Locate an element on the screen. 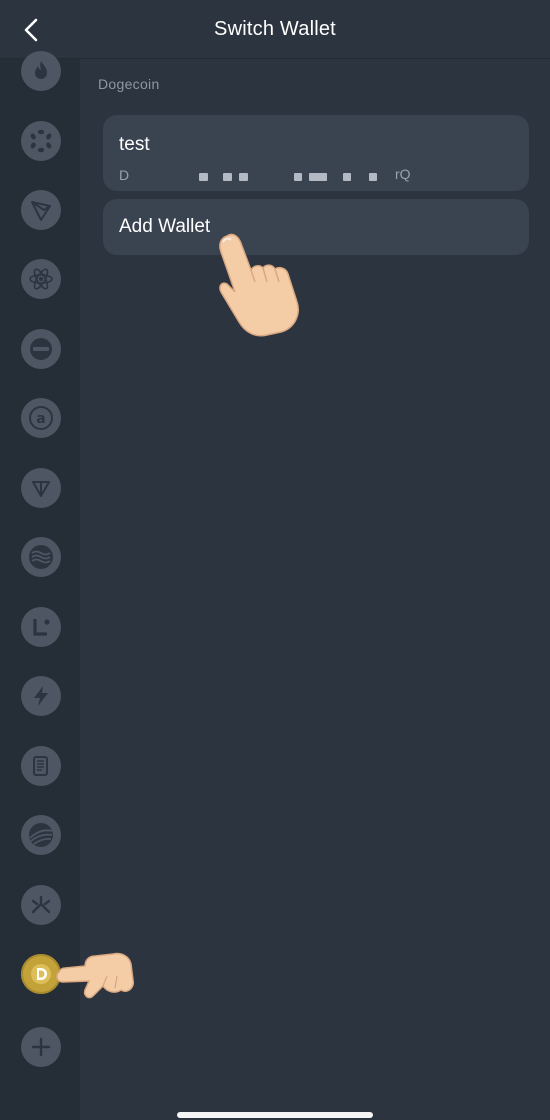 The height and width of the screenshot is (1120, 550). tron-icon is located at coordinates (41, 211).